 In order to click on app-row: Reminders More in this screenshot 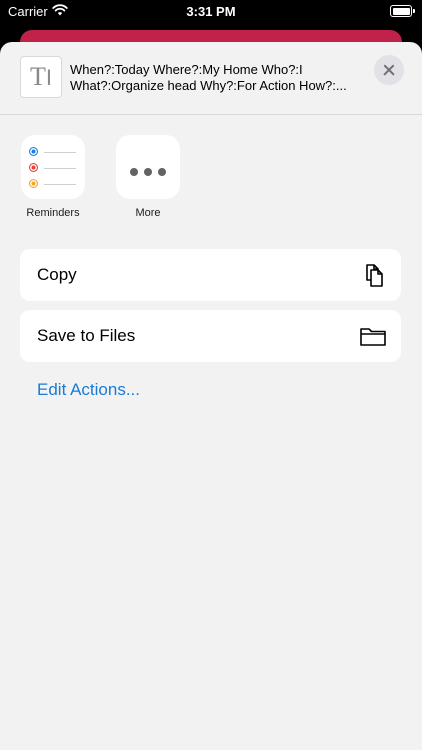, I will do `click(211, 180)`.